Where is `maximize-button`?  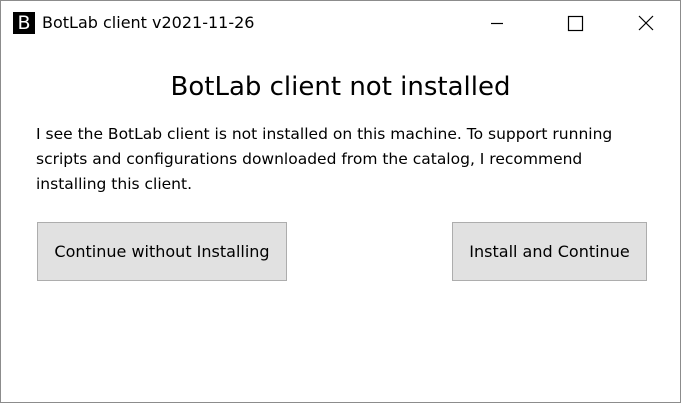 maximize-button is located at coordinates (574, 23).